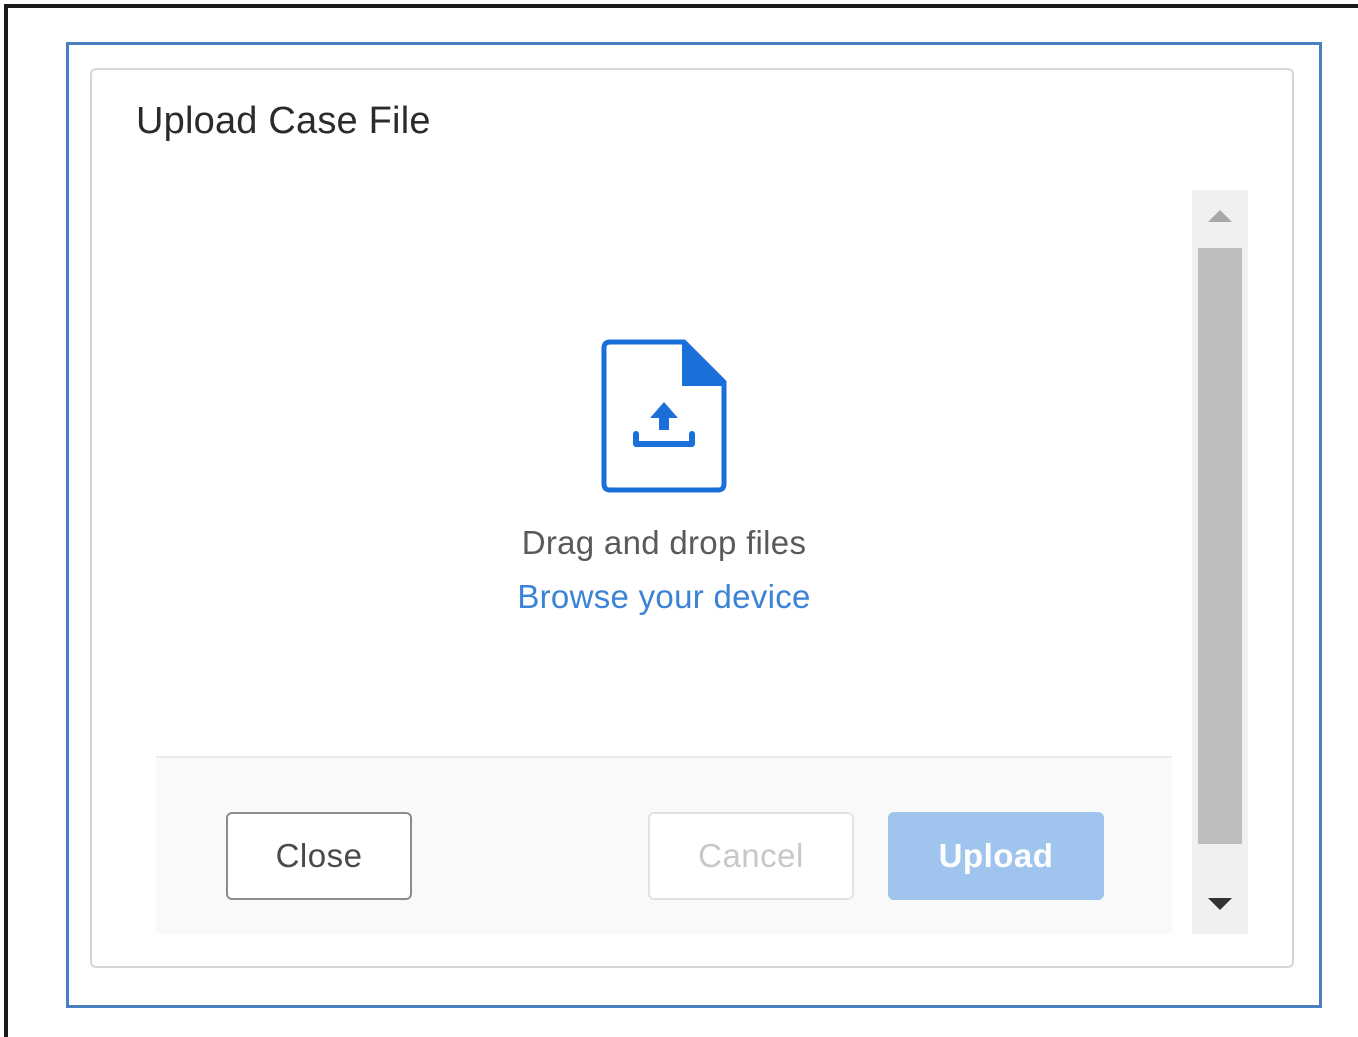 The image size is (1358, 1037). I want to click on scroll-up-button, so click(1220, 218).